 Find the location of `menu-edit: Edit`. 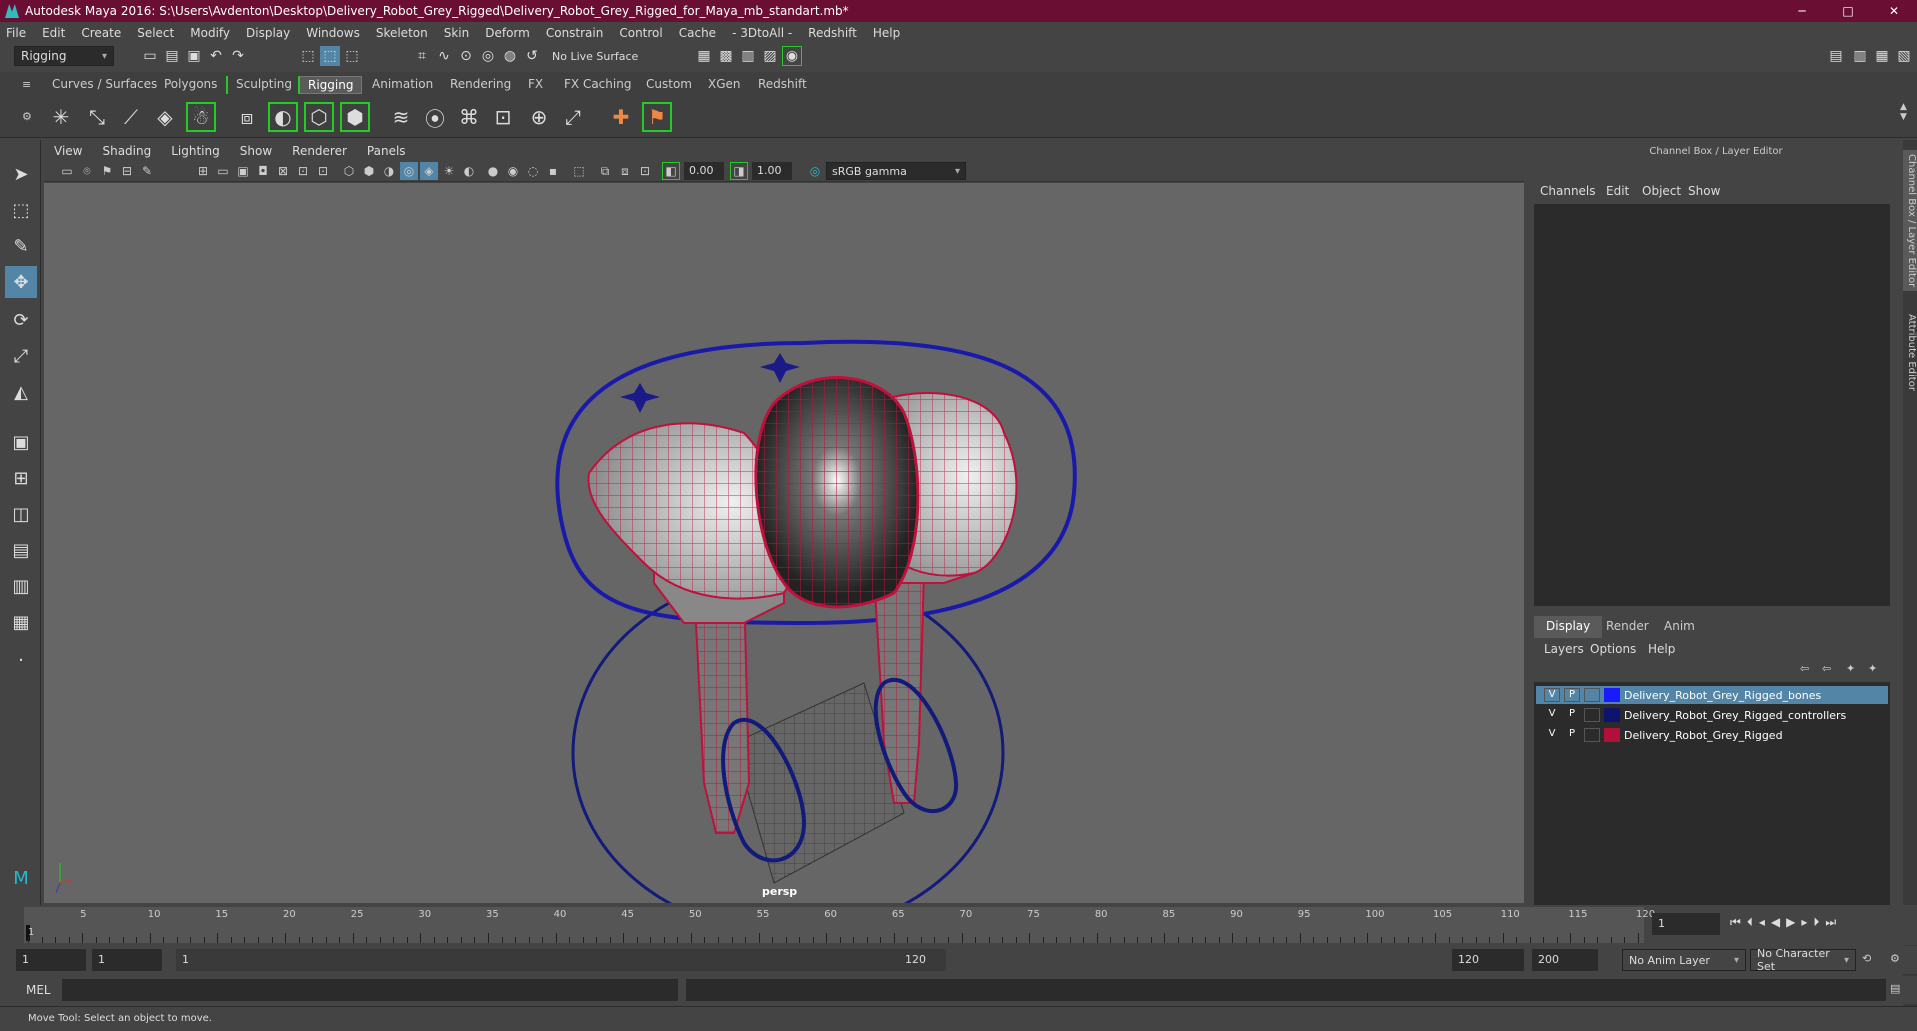

menu-edit: Edit is located at coordinates (53, 33).